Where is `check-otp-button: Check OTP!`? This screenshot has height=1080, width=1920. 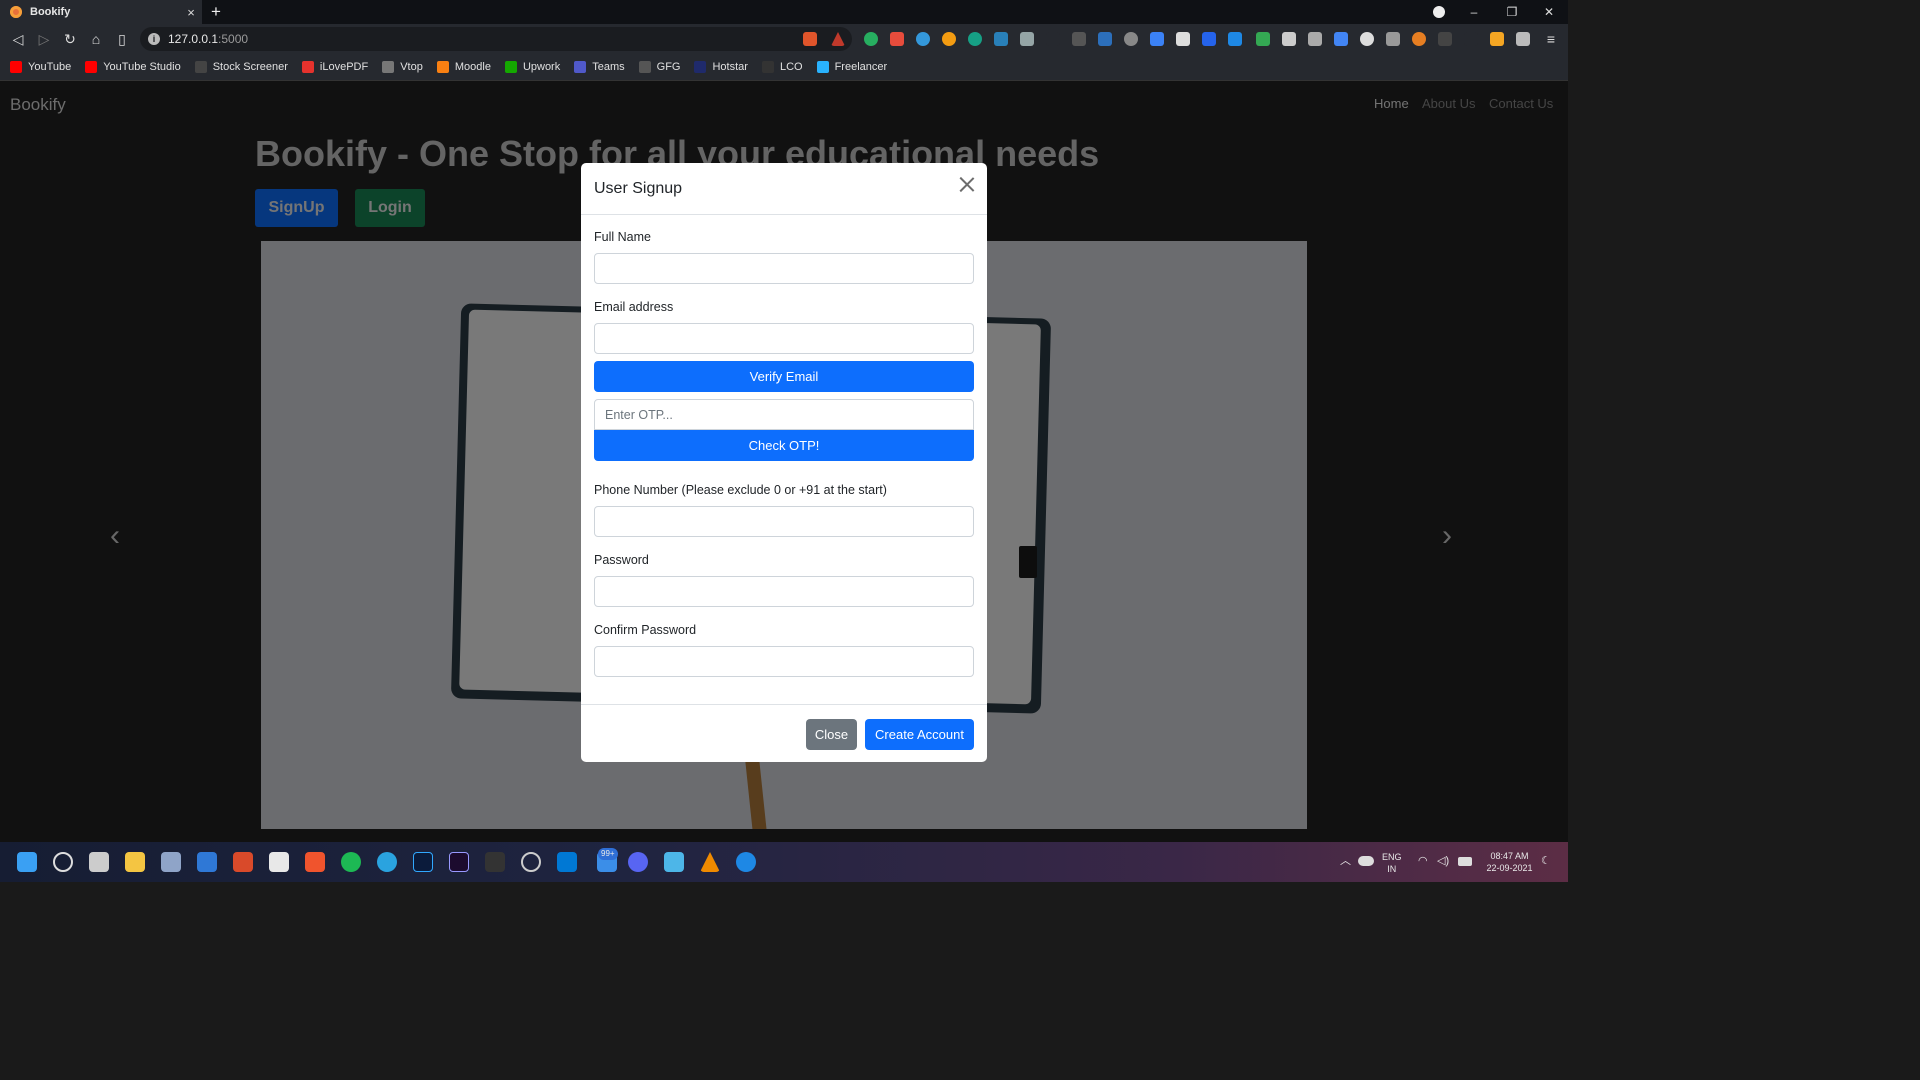 check-otp-button: Check OTP! is located at coordinates (784, 445).